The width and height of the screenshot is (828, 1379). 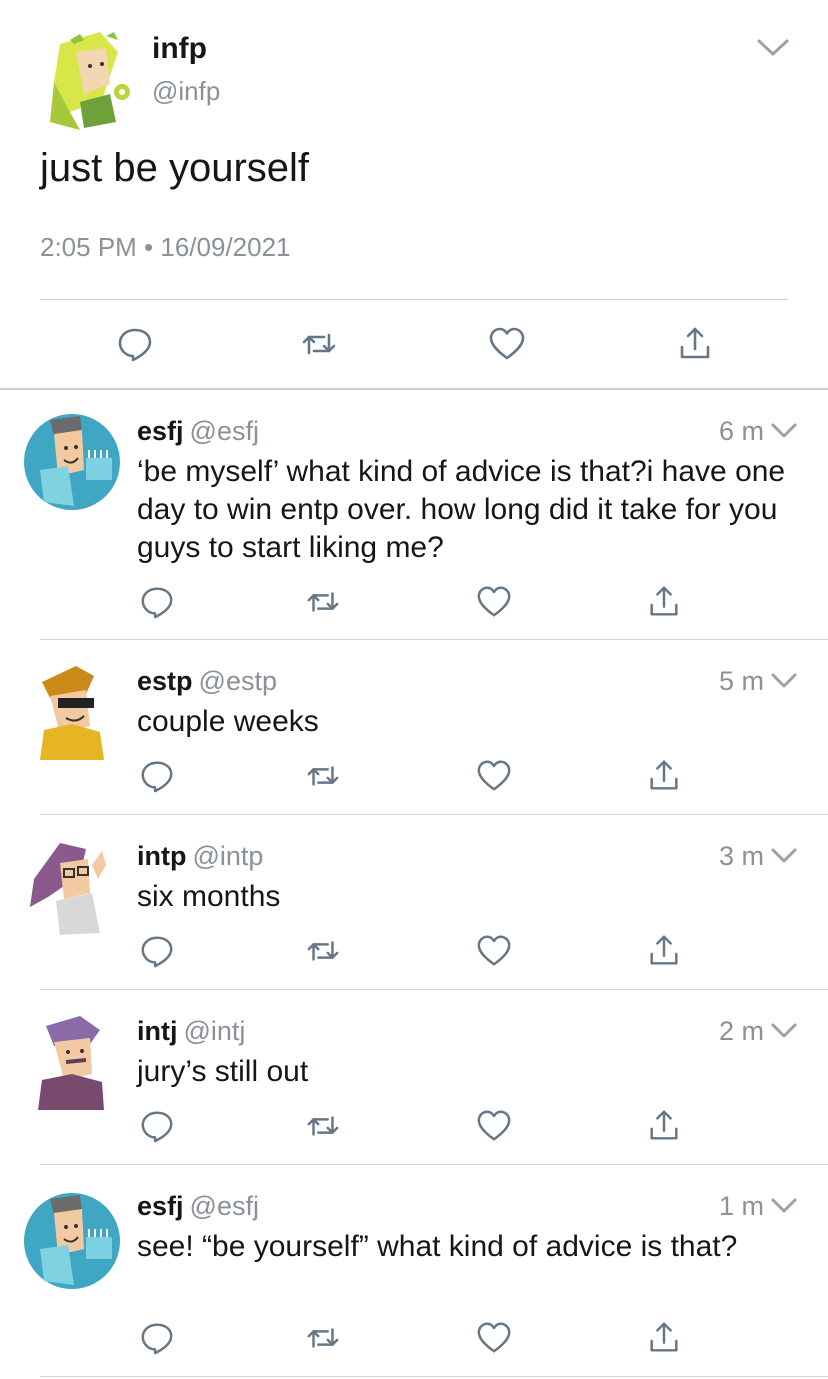 I want to click on reply-header: intp @intp, so click(x=200, y=856).